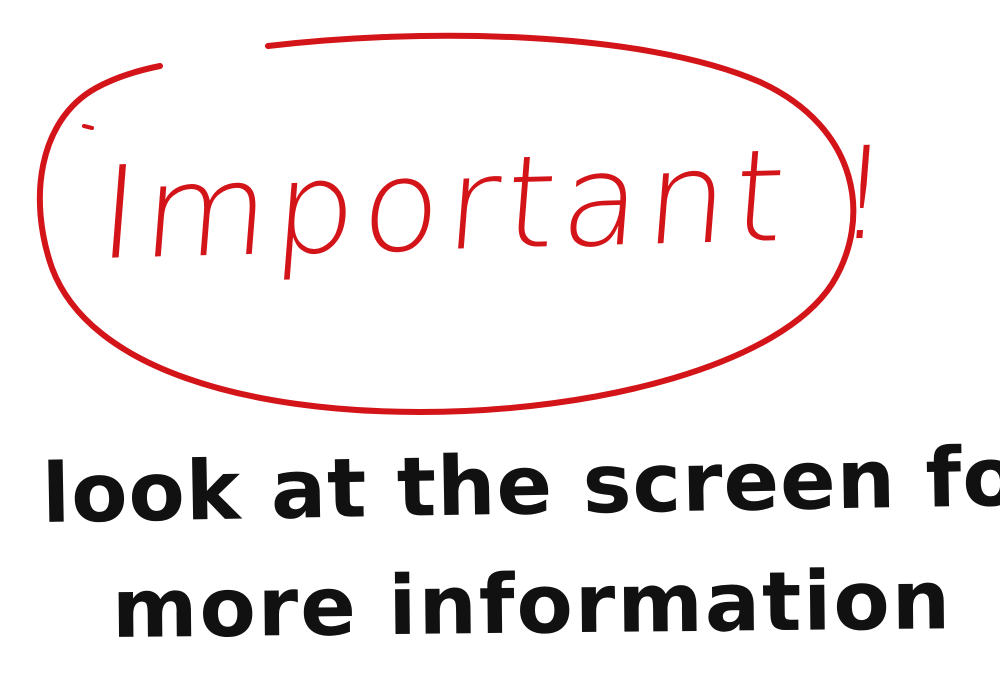  I want to click on red-circle-overlap, so click(88, 127).